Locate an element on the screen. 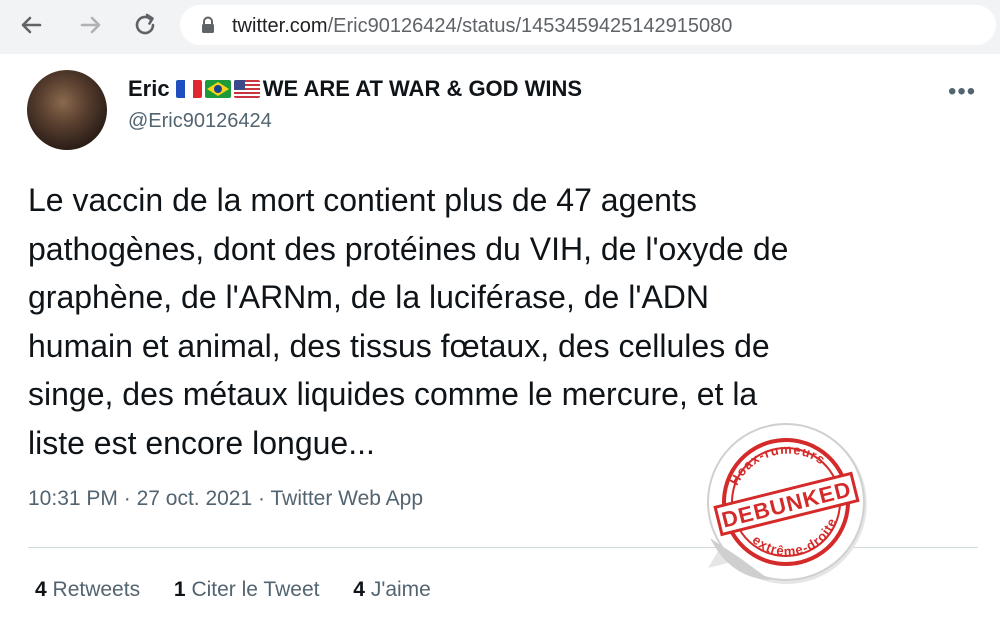  likes-label: J'aime is located at coordinates (400, 589).